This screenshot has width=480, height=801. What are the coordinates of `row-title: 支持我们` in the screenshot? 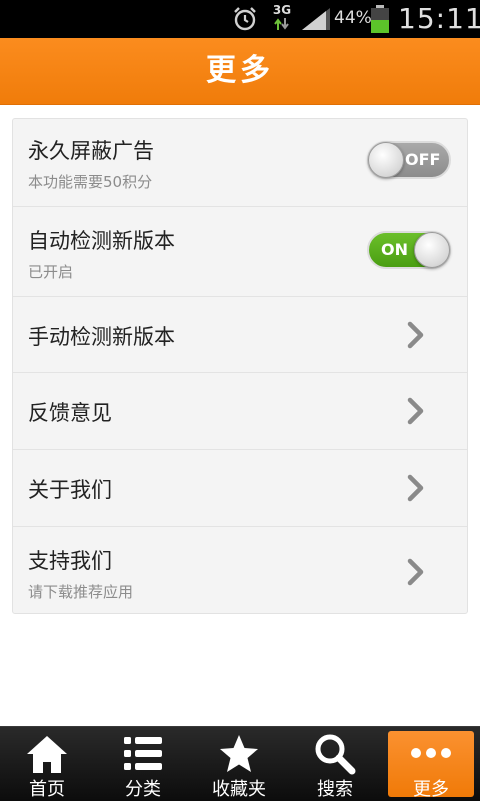 It's located at (70, 561).